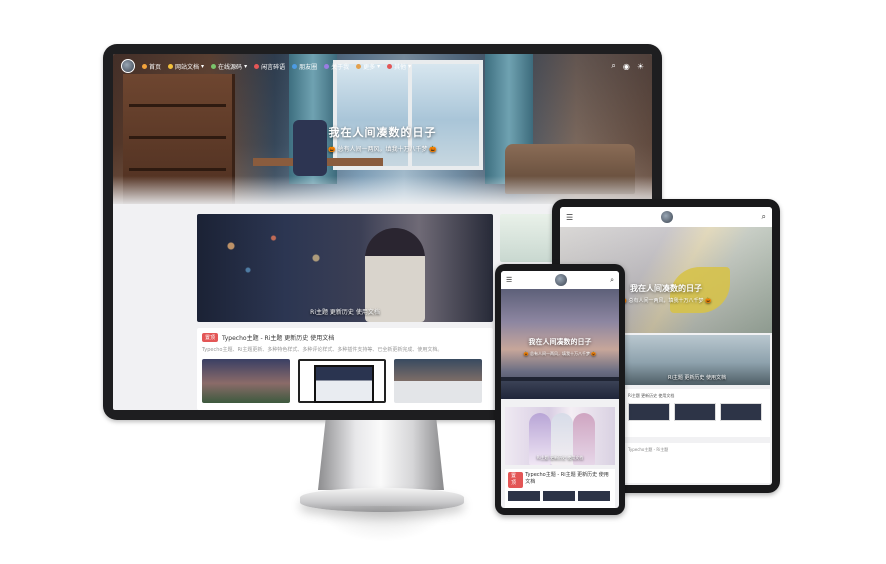 This screenshot has height=564, width=886. What do you see at coordinates (648, 449) in the screenshot?
I see `footer-text: Typecho主题 - Ri主题` at bounding box center [648, 449].